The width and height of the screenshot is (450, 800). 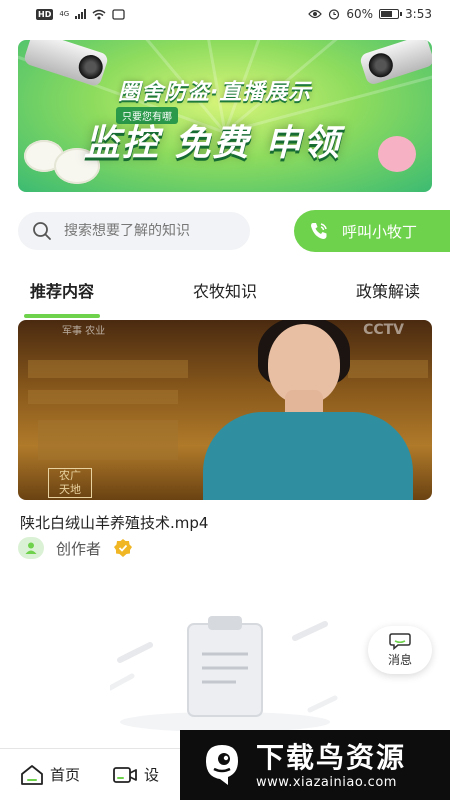 I want to click on tab-recommended: 推荐内容, so click(x=62, y=296).